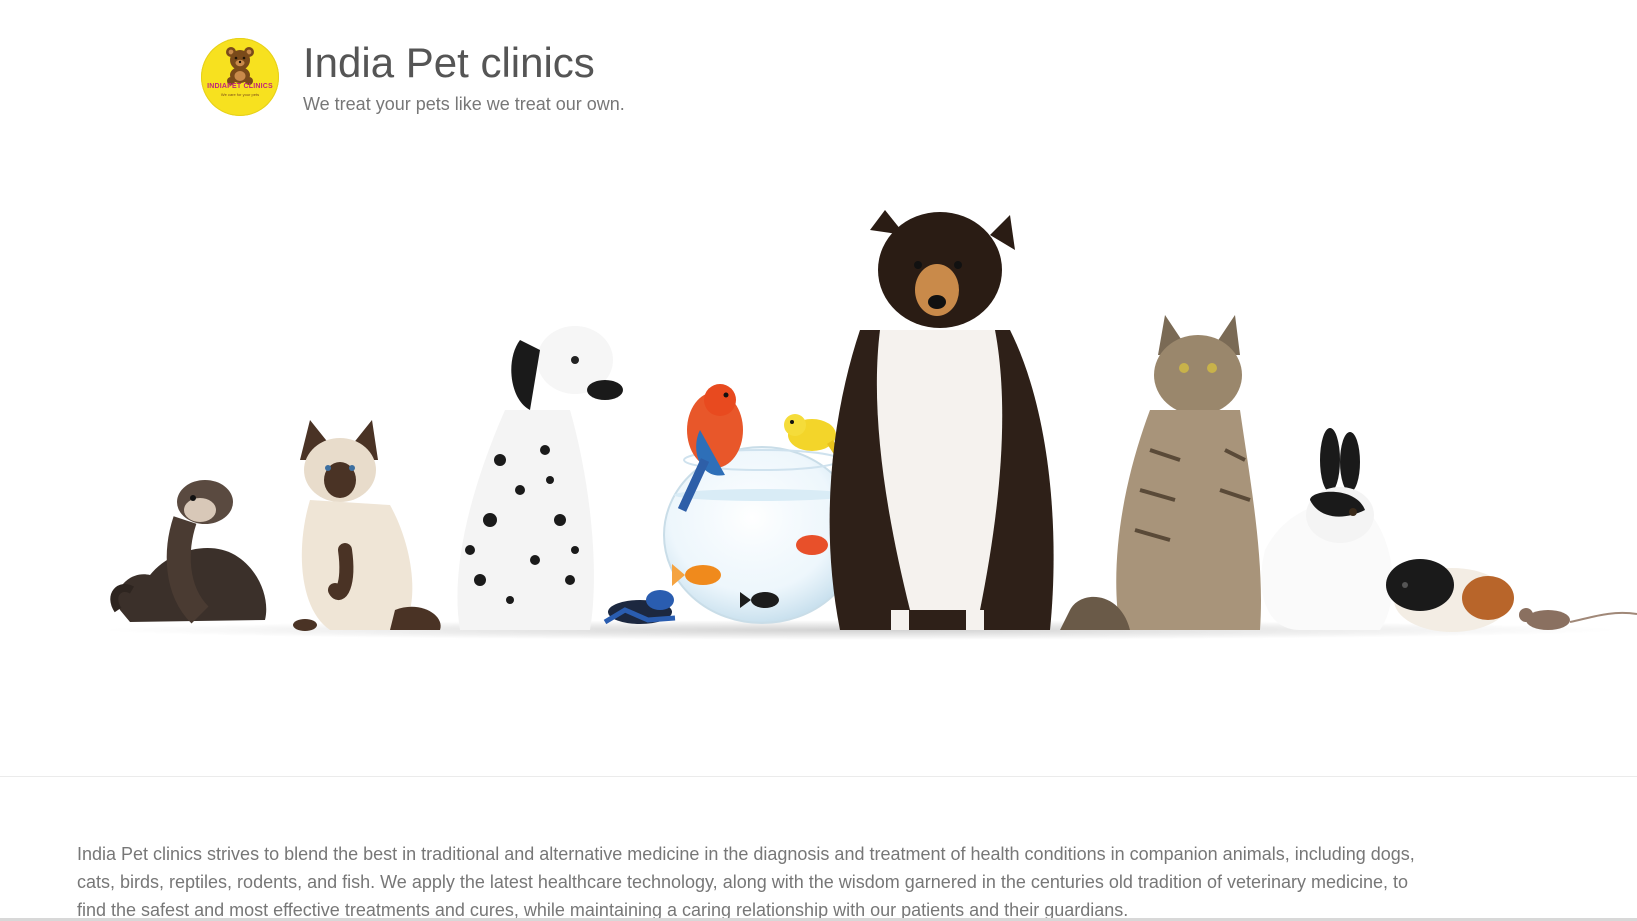 The width and height of the screenshot is (1637, 921). I want to click on collie-dog, so click(941, 420).